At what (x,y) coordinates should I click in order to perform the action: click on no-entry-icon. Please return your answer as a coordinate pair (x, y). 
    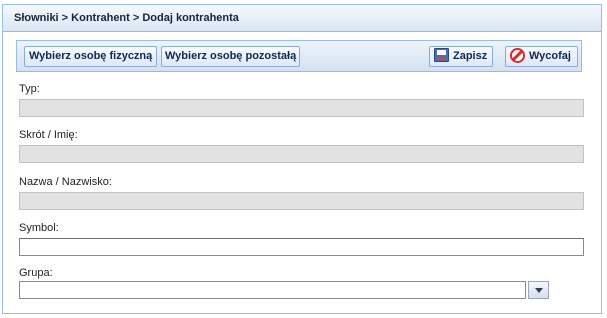
    Looking at the image, I should click on (517, 55).